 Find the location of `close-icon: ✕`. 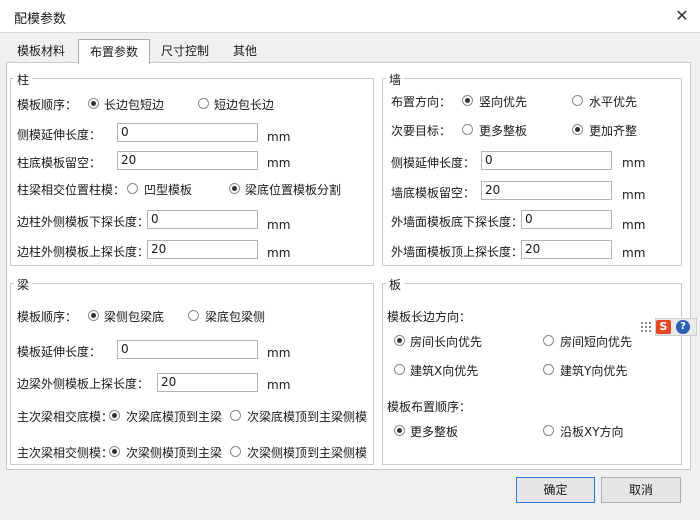

close-icon: ✕ is located at coordinates (682, 16).